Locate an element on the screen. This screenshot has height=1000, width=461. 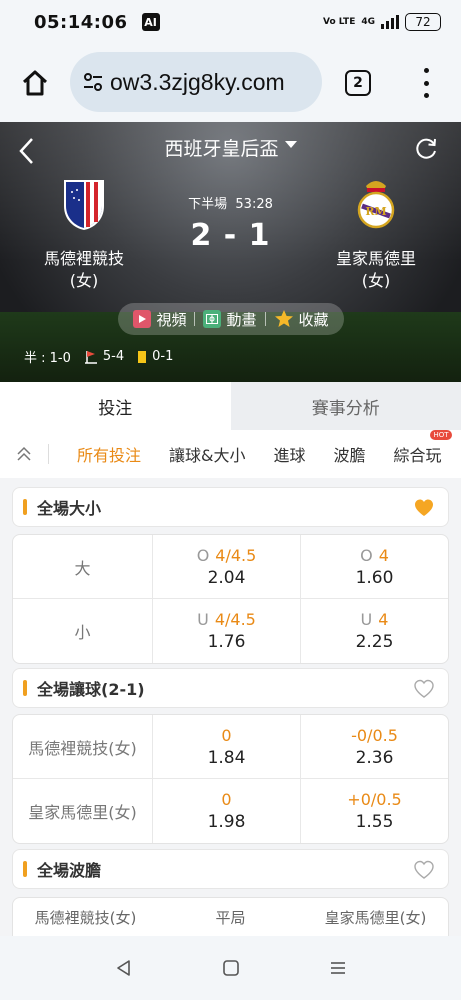
tab-betting: 投注 is located at coordinates (115, 406).